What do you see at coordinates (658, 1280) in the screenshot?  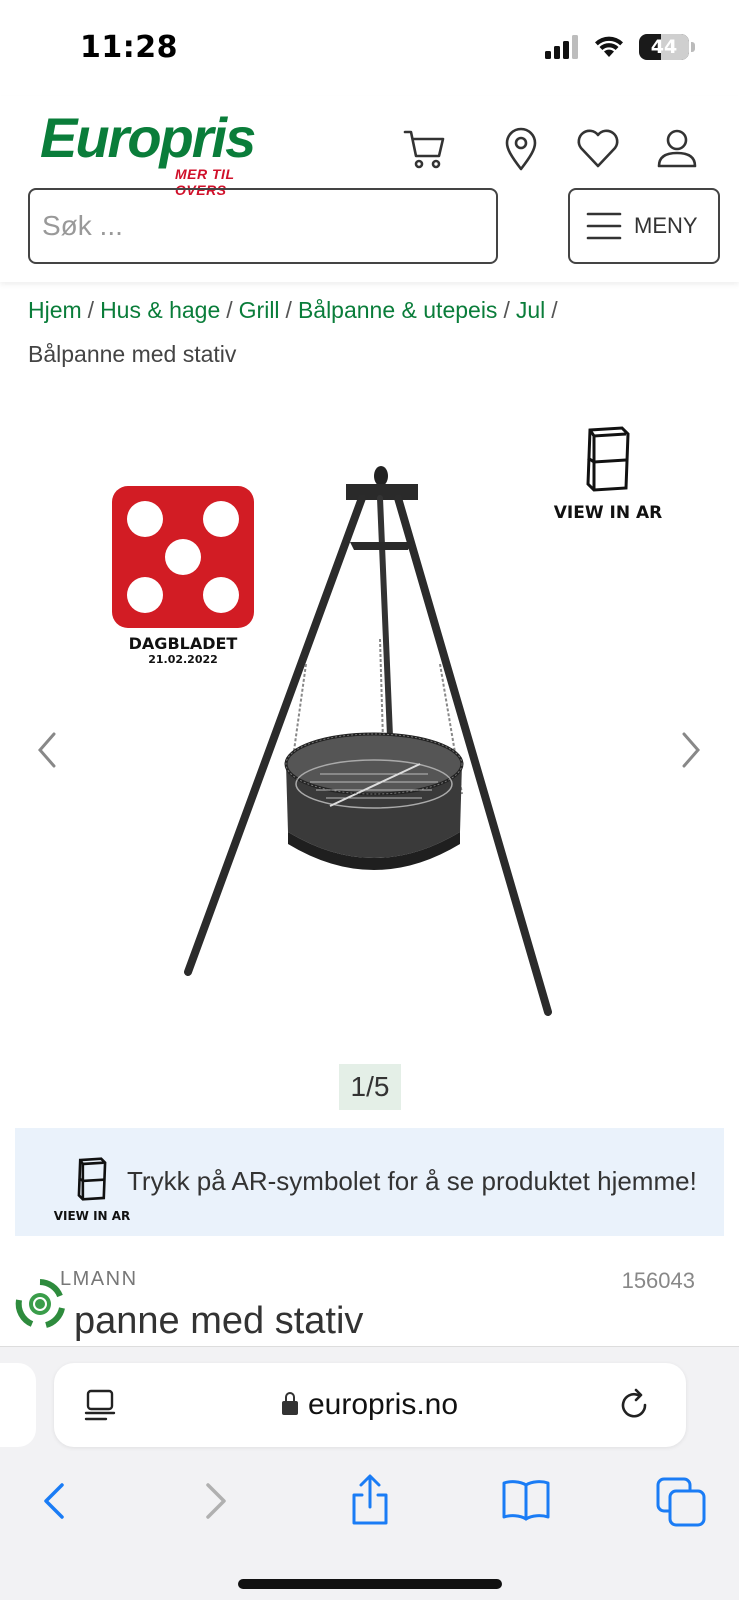 I see `product-sku: 156043` at bounding box center [658, 1280].